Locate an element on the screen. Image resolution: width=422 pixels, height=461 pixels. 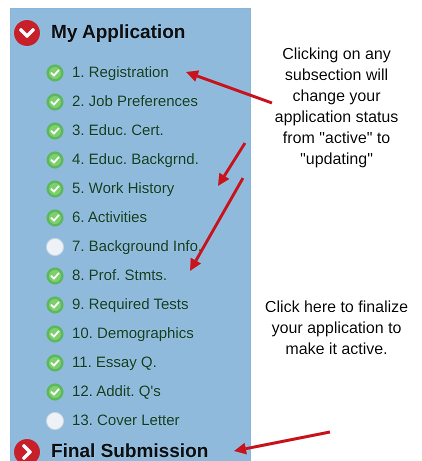
subsection-link: 8. Prof. Stmts. is located at coordinates (148, 275).